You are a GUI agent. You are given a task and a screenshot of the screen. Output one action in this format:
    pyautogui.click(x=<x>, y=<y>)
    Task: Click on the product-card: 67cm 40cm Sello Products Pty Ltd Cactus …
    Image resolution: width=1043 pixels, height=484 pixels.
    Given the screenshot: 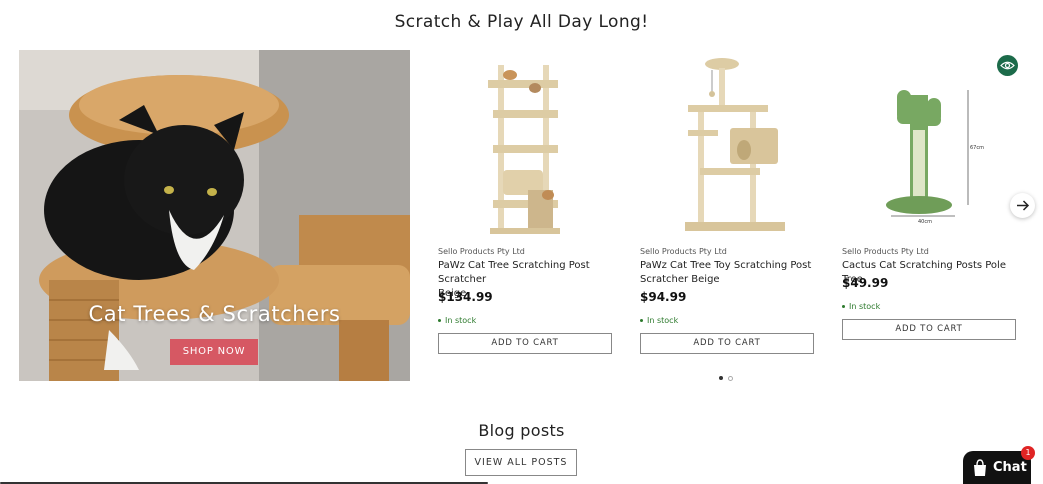 What is the action you would take?
    pyautogui.click(x=929, y=195)
    